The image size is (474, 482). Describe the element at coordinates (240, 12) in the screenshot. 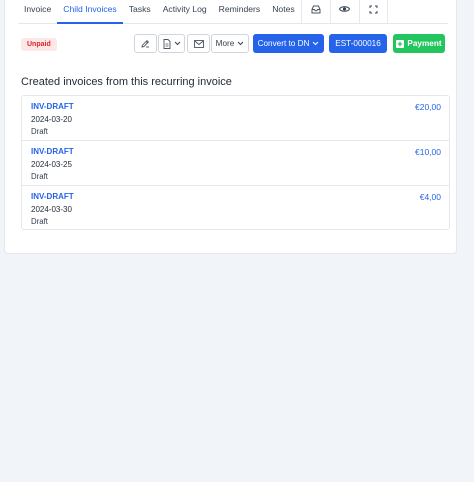

I see `tab-reminders: Reminders` at that location.